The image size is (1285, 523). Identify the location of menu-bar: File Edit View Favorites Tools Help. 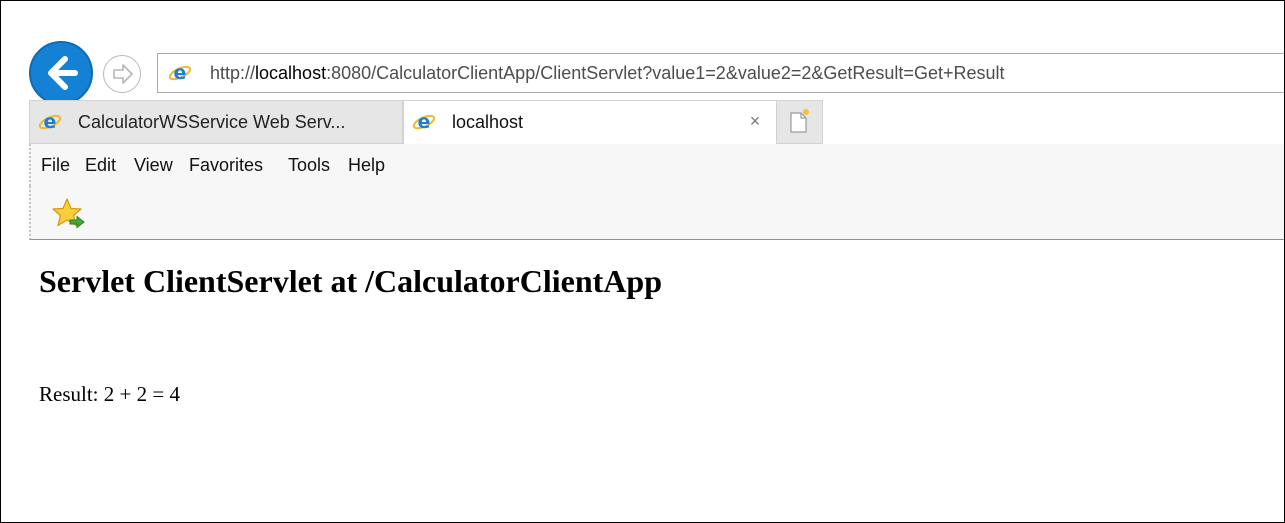
(656, 165).